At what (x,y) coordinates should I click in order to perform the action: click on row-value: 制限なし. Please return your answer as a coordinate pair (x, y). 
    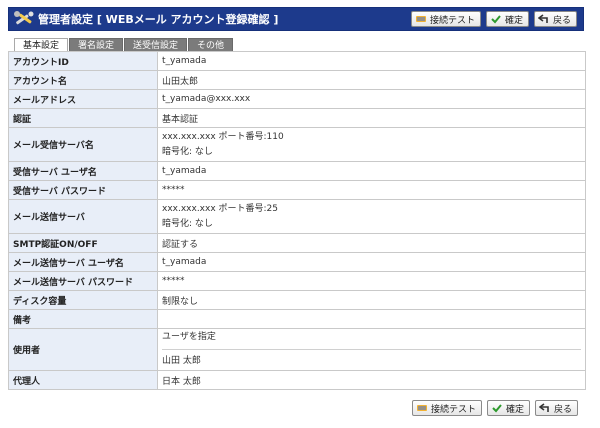
    Looking at the image, I should click on (371, 300).